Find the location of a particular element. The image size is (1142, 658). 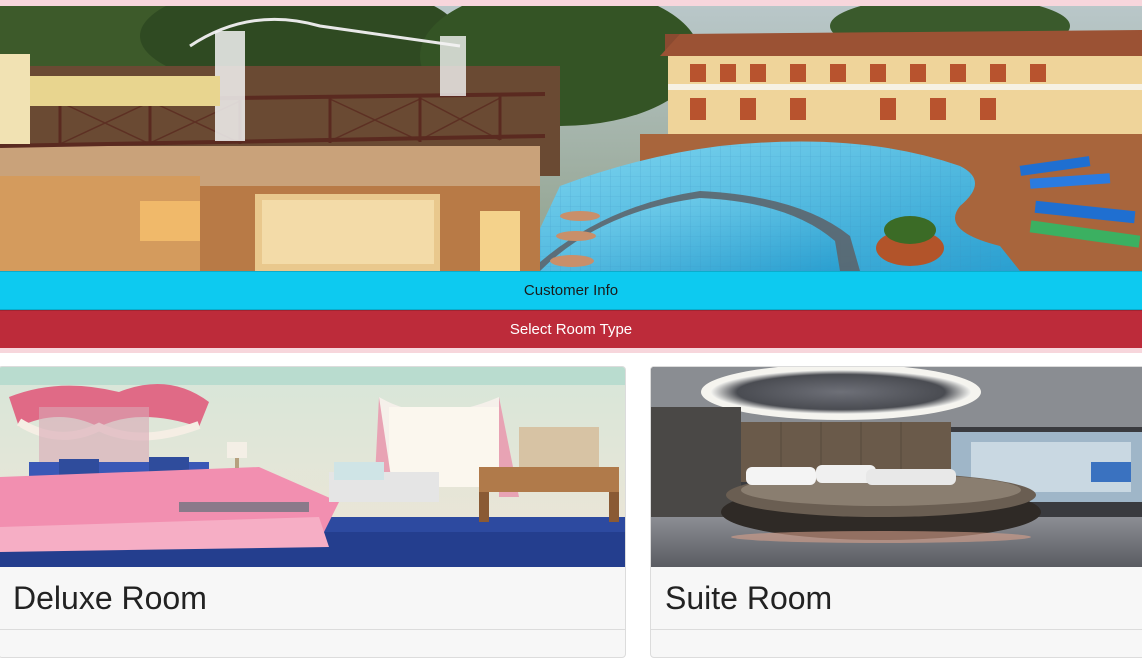

customer-info-label: Customer Info is located at coordinates (571, 290).